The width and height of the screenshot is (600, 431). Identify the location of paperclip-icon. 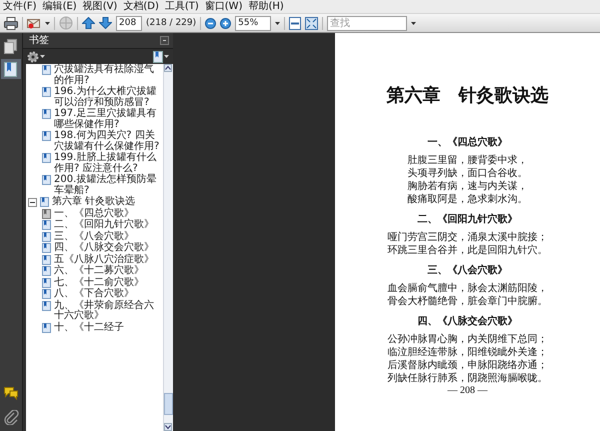
(11, 417).